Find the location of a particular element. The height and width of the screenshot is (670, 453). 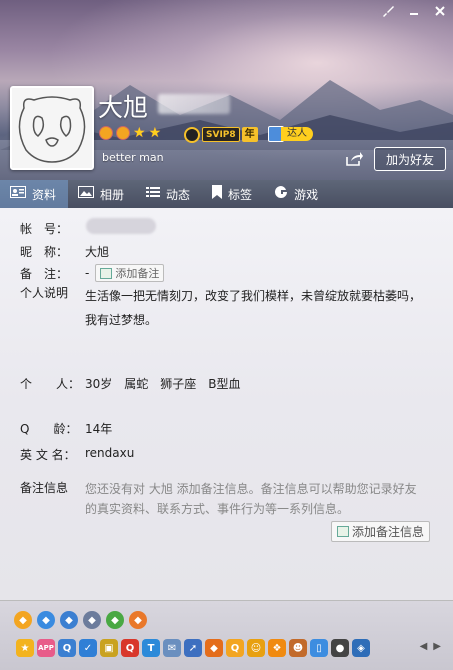

qage-row: Q 龄： 14年 is located at coordinates (66, 428).